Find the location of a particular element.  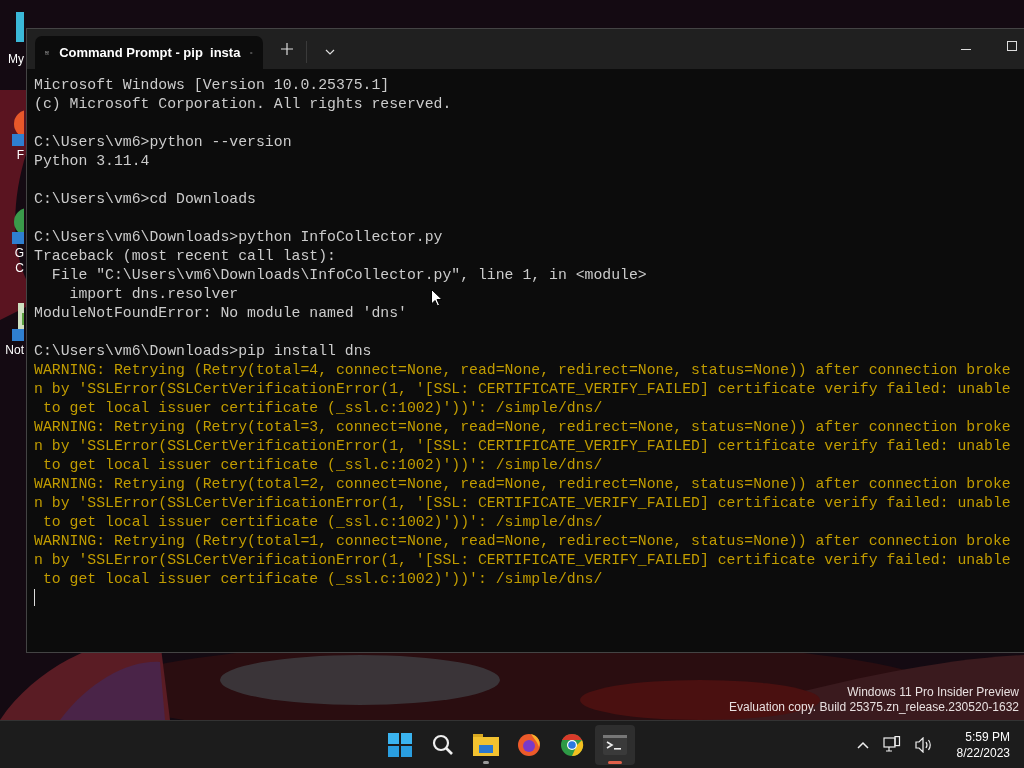

chevron-up-icon is located at coordinates (862, 744).